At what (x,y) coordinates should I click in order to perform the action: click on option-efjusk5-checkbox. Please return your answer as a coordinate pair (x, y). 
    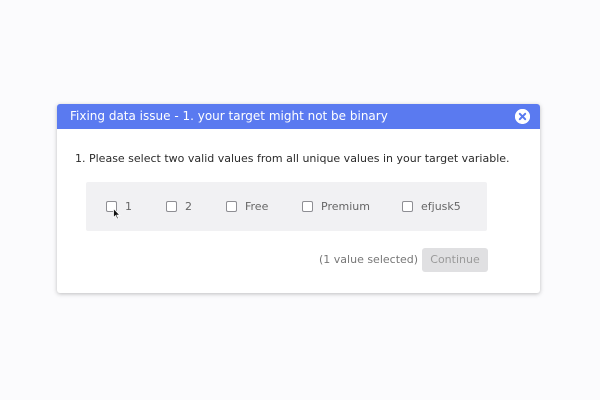
    Looking at the image, I should click on (407, 206).